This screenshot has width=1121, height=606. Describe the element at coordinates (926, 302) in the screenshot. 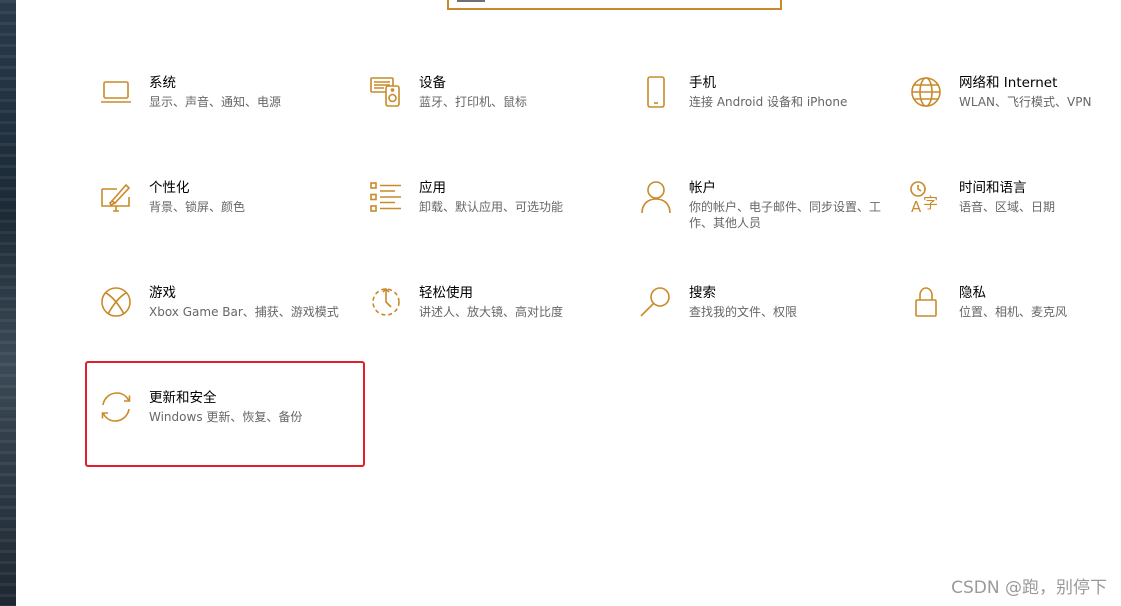

I see `lock-icon` at that location.